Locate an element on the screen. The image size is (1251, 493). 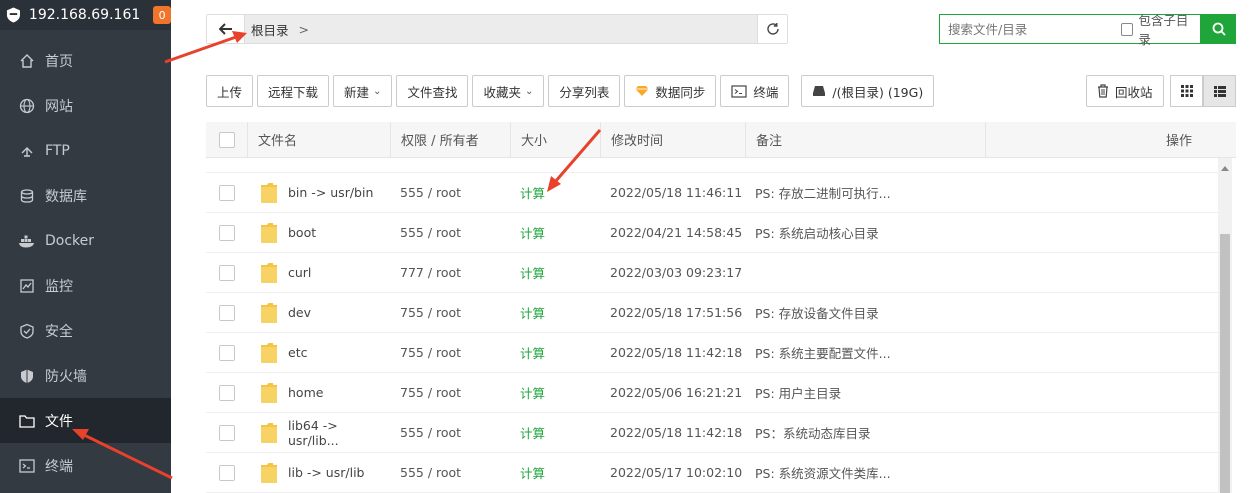
new-dropdown: 新建 ⌄ is located at coordinates (363, 91).